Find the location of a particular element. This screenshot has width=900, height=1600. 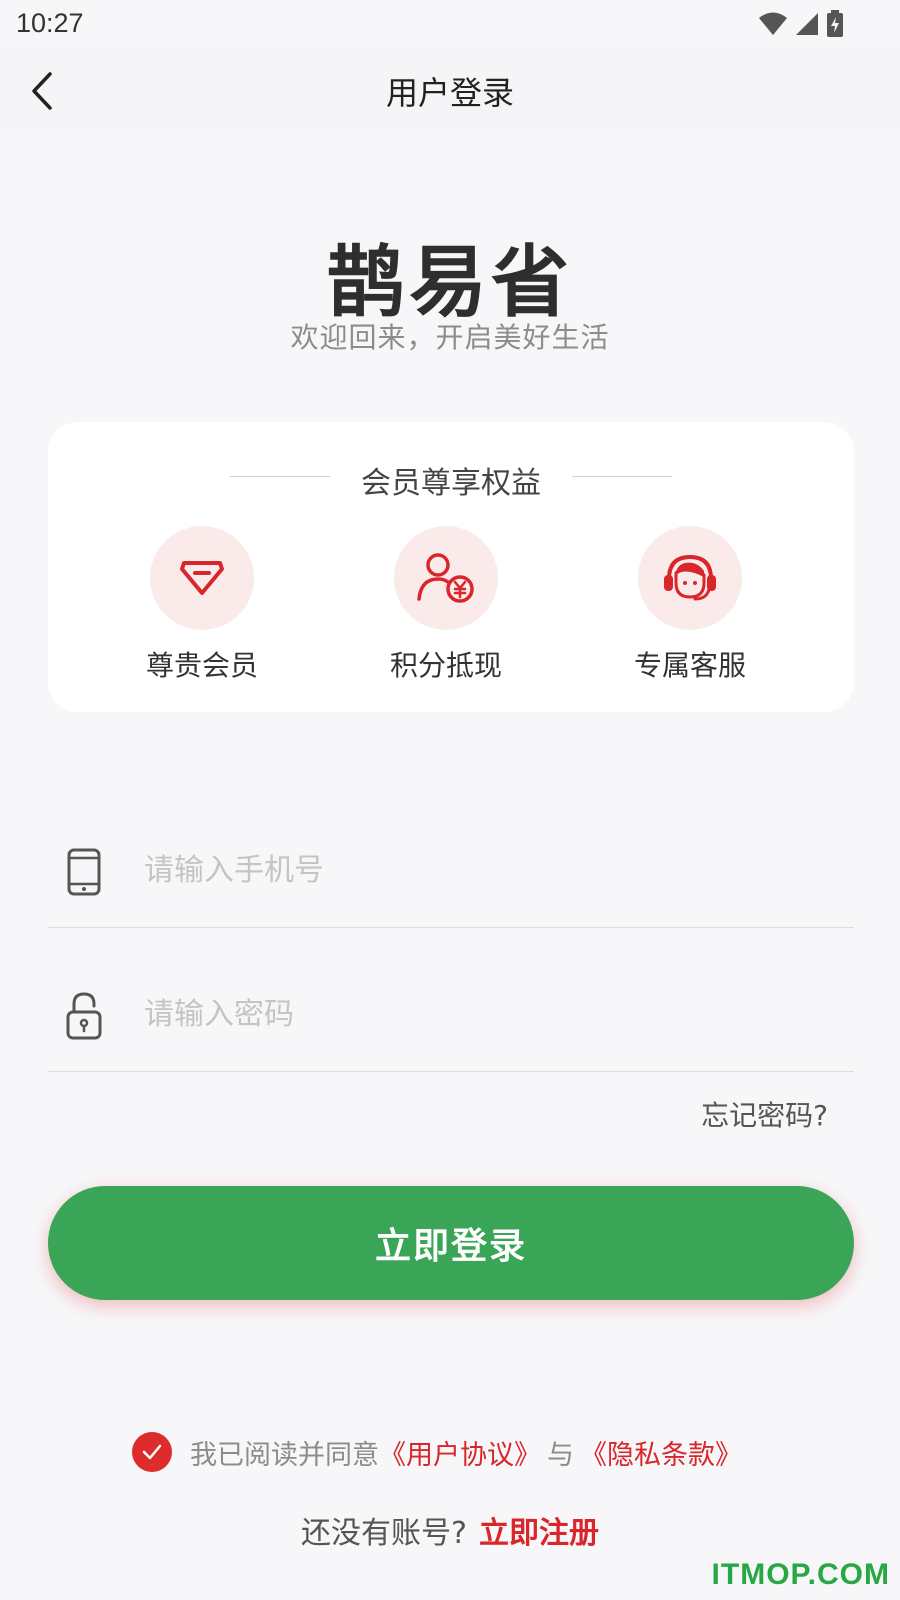

user-yuan-icon is located at coordinates (445, 578).